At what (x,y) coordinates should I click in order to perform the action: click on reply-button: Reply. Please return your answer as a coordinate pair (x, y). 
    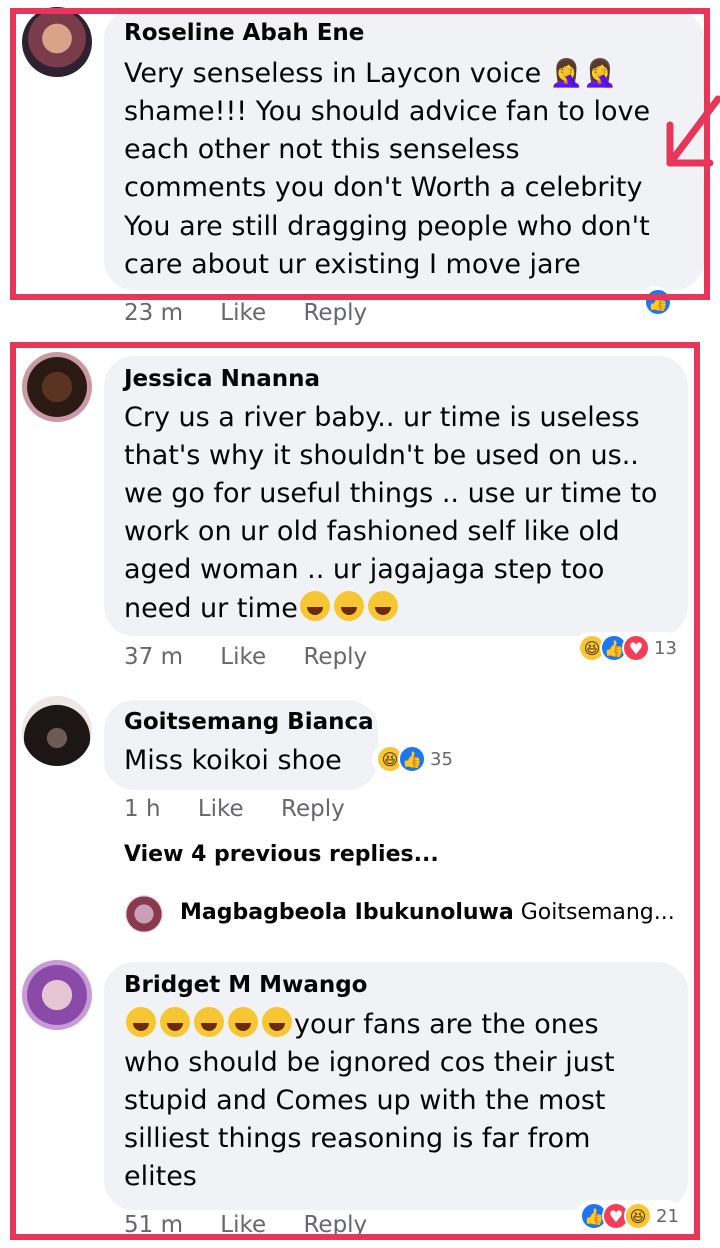
    Looking at the image, I should click on (335, 313).